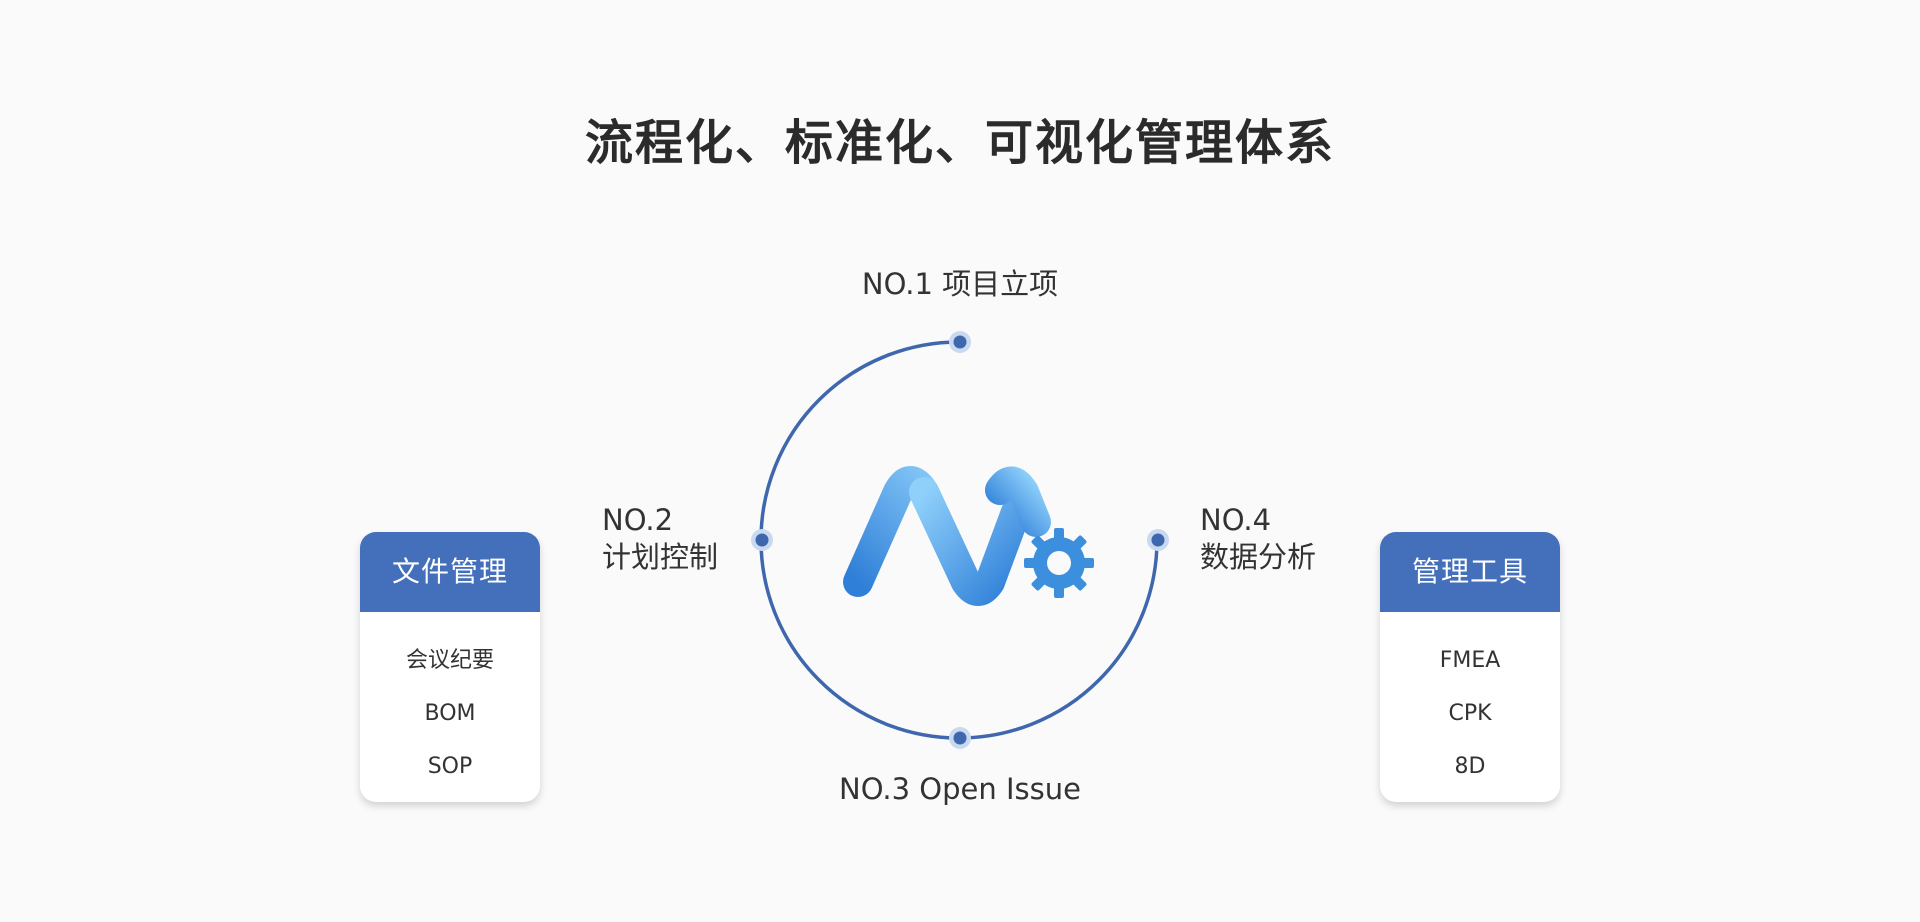 This screenshot has height=922, width=1920. What do you see at coordinates (1470, 766) in the screenshot?
I see `list-item: 8D` at bounding box center [1470, 766].